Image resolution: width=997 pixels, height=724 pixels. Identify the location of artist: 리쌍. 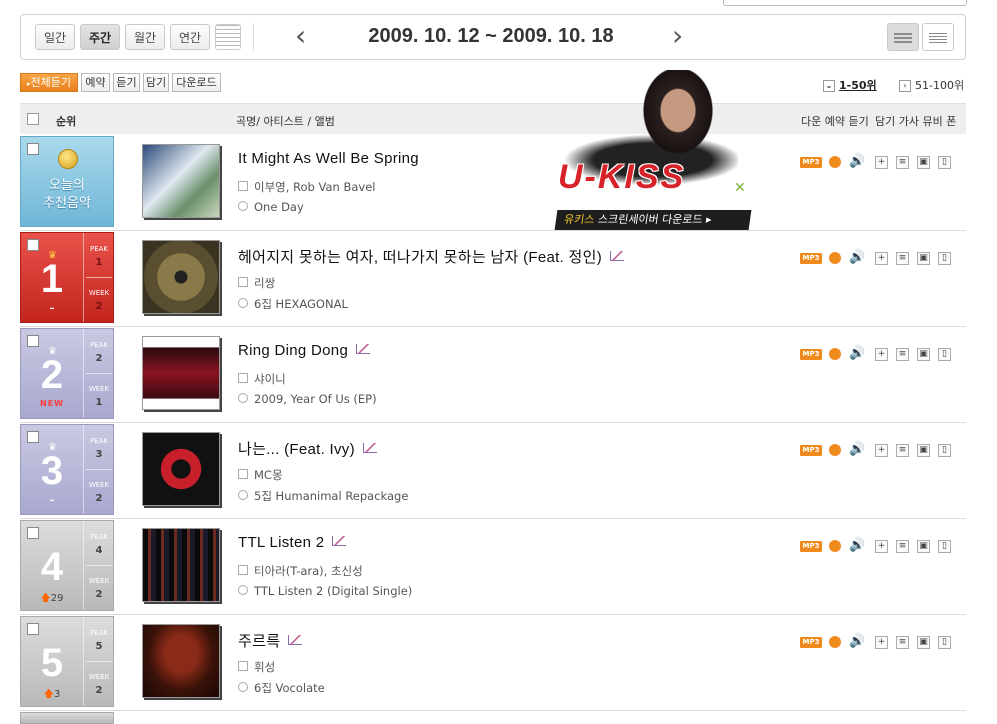
(256, 283).